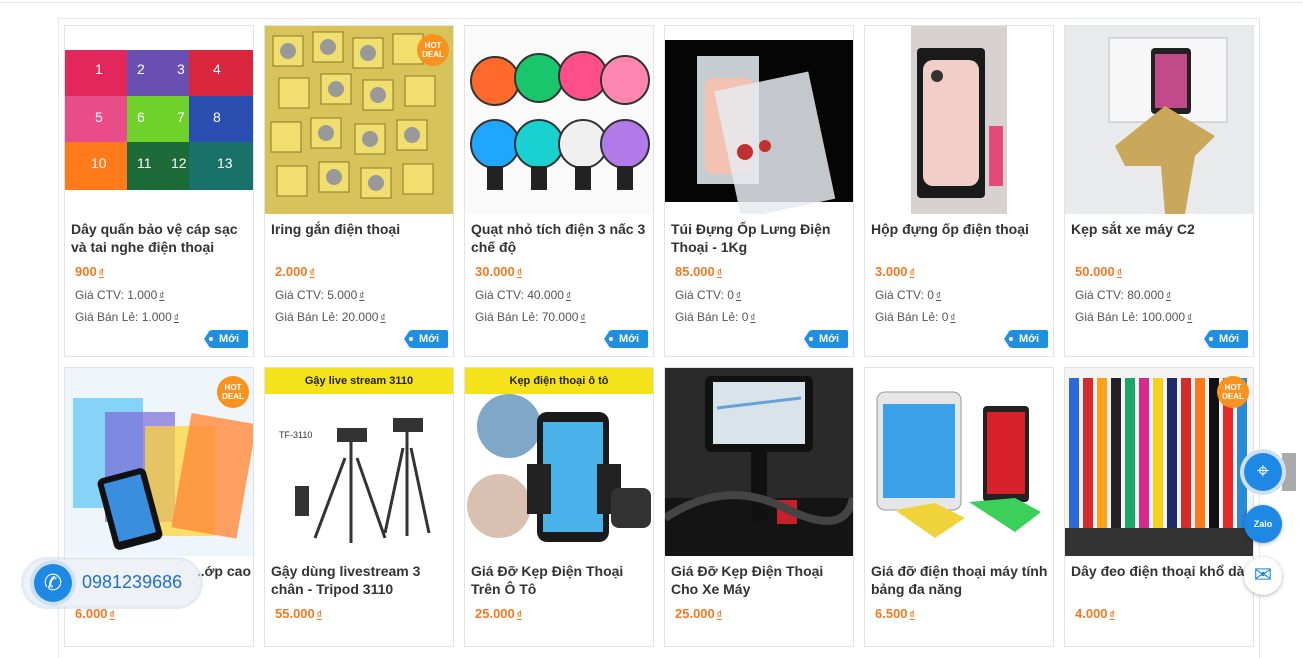 This screenshot has width=1303, height=658. Describe the element at coordinates (1161, 229) in the screenshot. I see `product-title: Kẹp sắt xe máy C2` at that location.